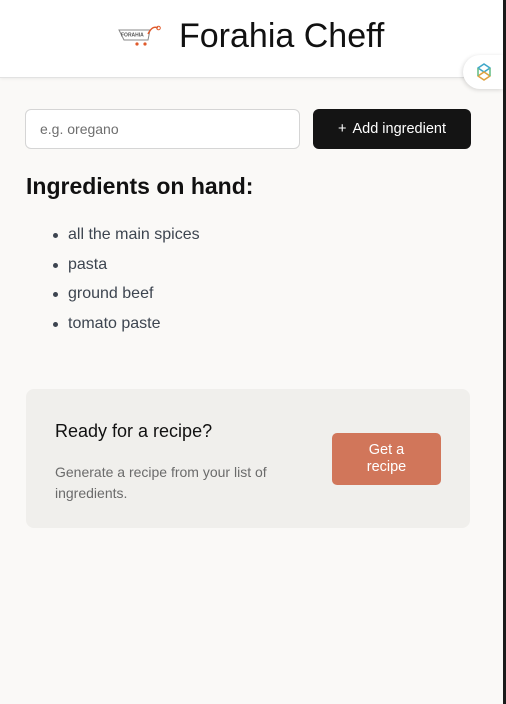  I want to click on list-item: tomato paste, so click(113, 324).